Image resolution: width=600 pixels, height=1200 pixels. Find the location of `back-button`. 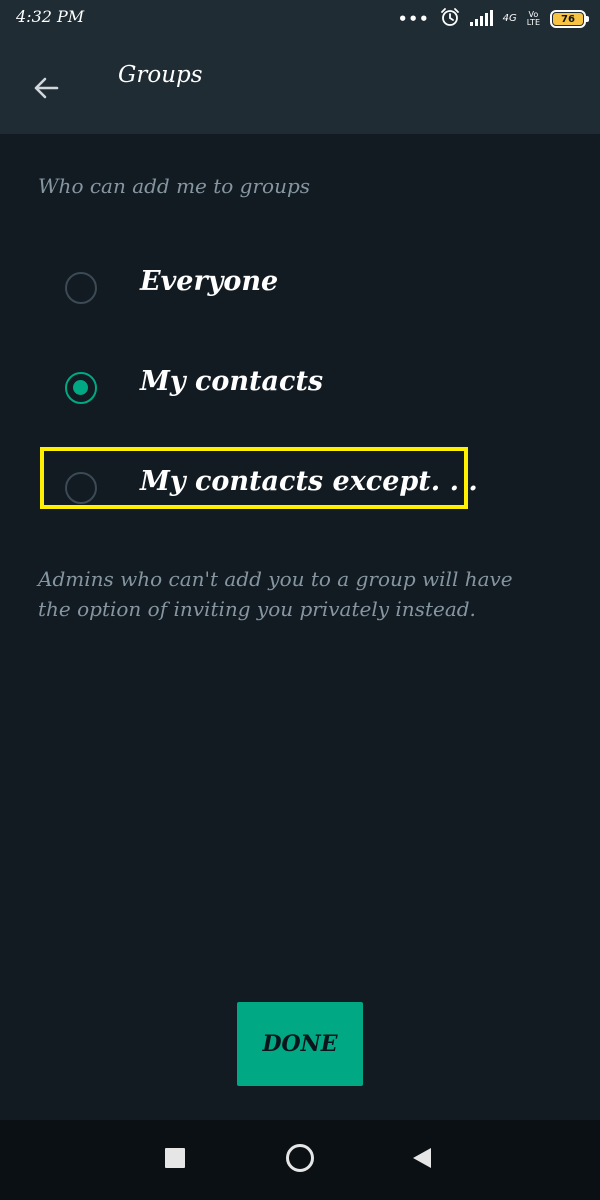

back-button is located at coordinates (46, 90).